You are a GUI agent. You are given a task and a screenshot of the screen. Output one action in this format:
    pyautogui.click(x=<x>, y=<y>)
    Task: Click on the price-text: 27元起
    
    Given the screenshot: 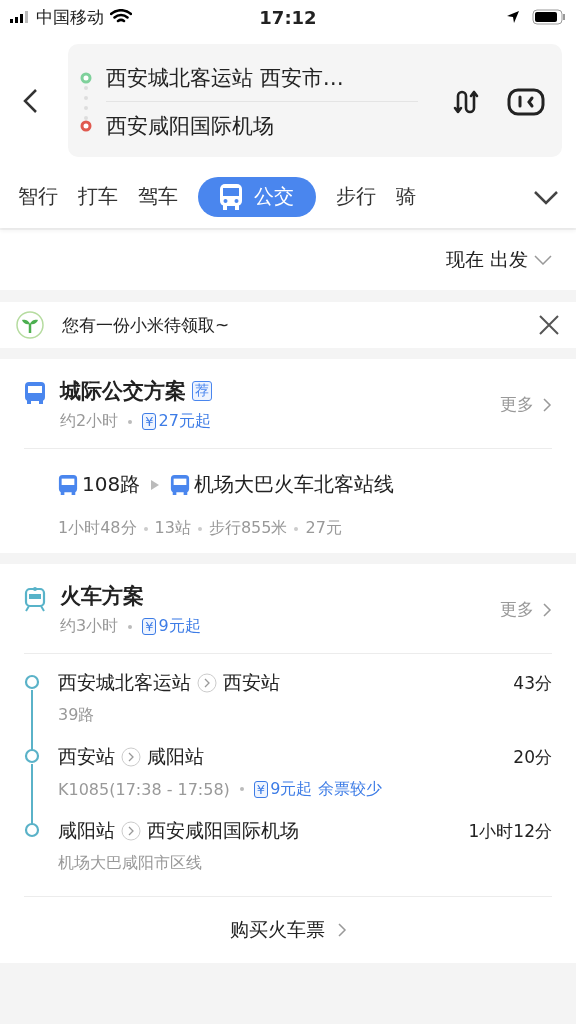 What is the action you would take?
    pyautogui.click(x=184, y=421)
    